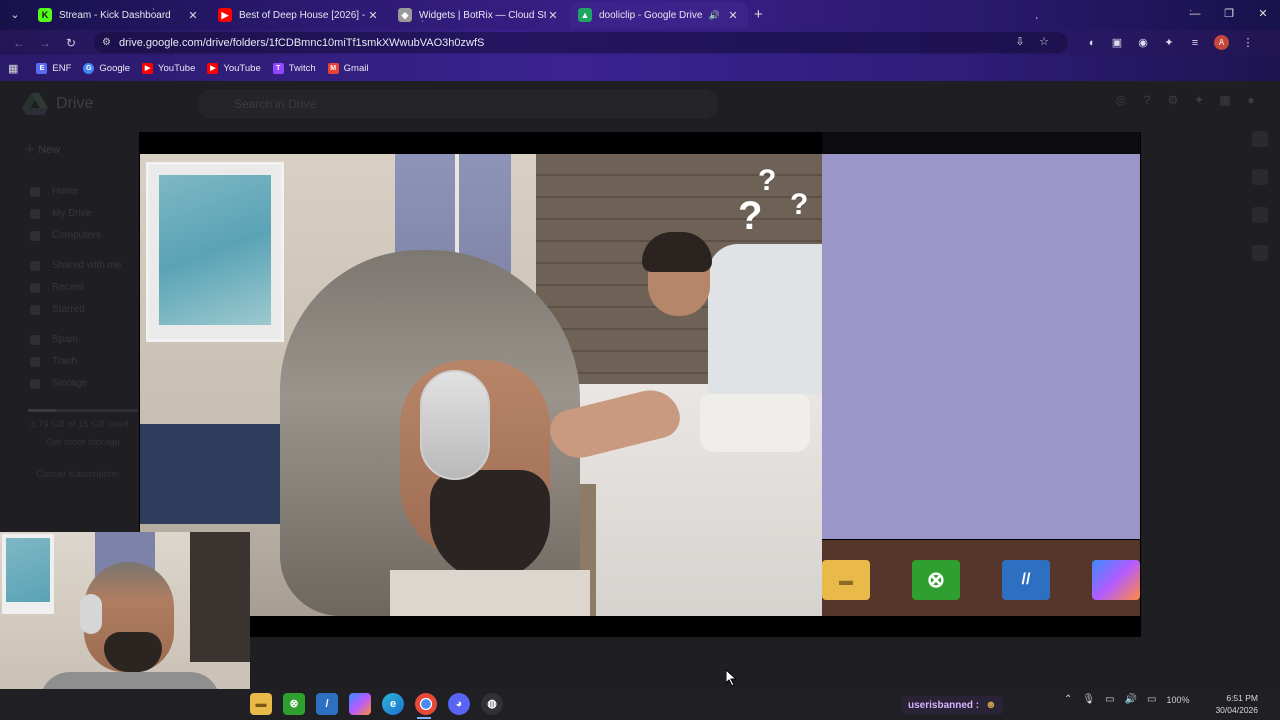 This screenshot has height=720, width=1280. What do you see at coordinates (119, 15) in the screenshot?
I see `tab-kick-dashboard: K Stream - Kick Dashboard ✕` at bounding box center [119, 15].